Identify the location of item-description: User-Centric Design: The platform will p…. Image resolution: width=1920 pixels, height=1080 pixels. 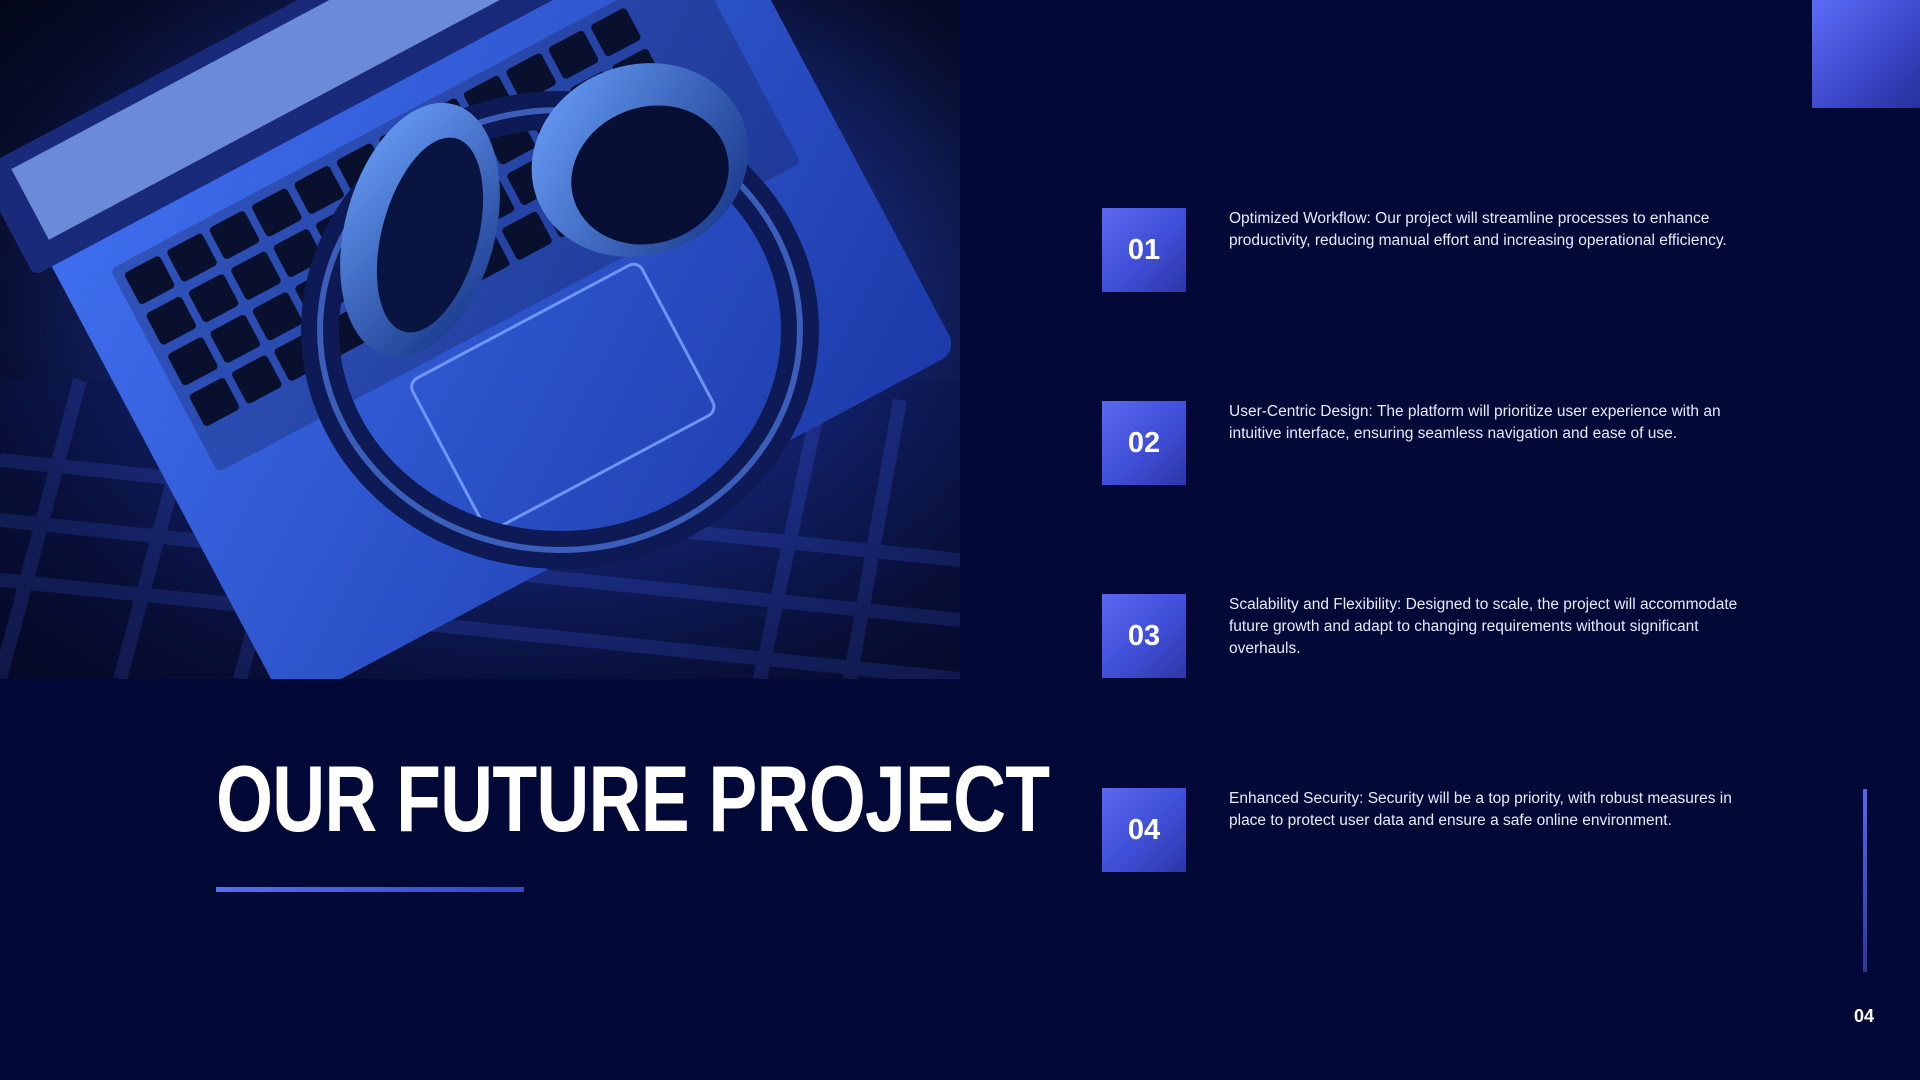
(1475, 422).